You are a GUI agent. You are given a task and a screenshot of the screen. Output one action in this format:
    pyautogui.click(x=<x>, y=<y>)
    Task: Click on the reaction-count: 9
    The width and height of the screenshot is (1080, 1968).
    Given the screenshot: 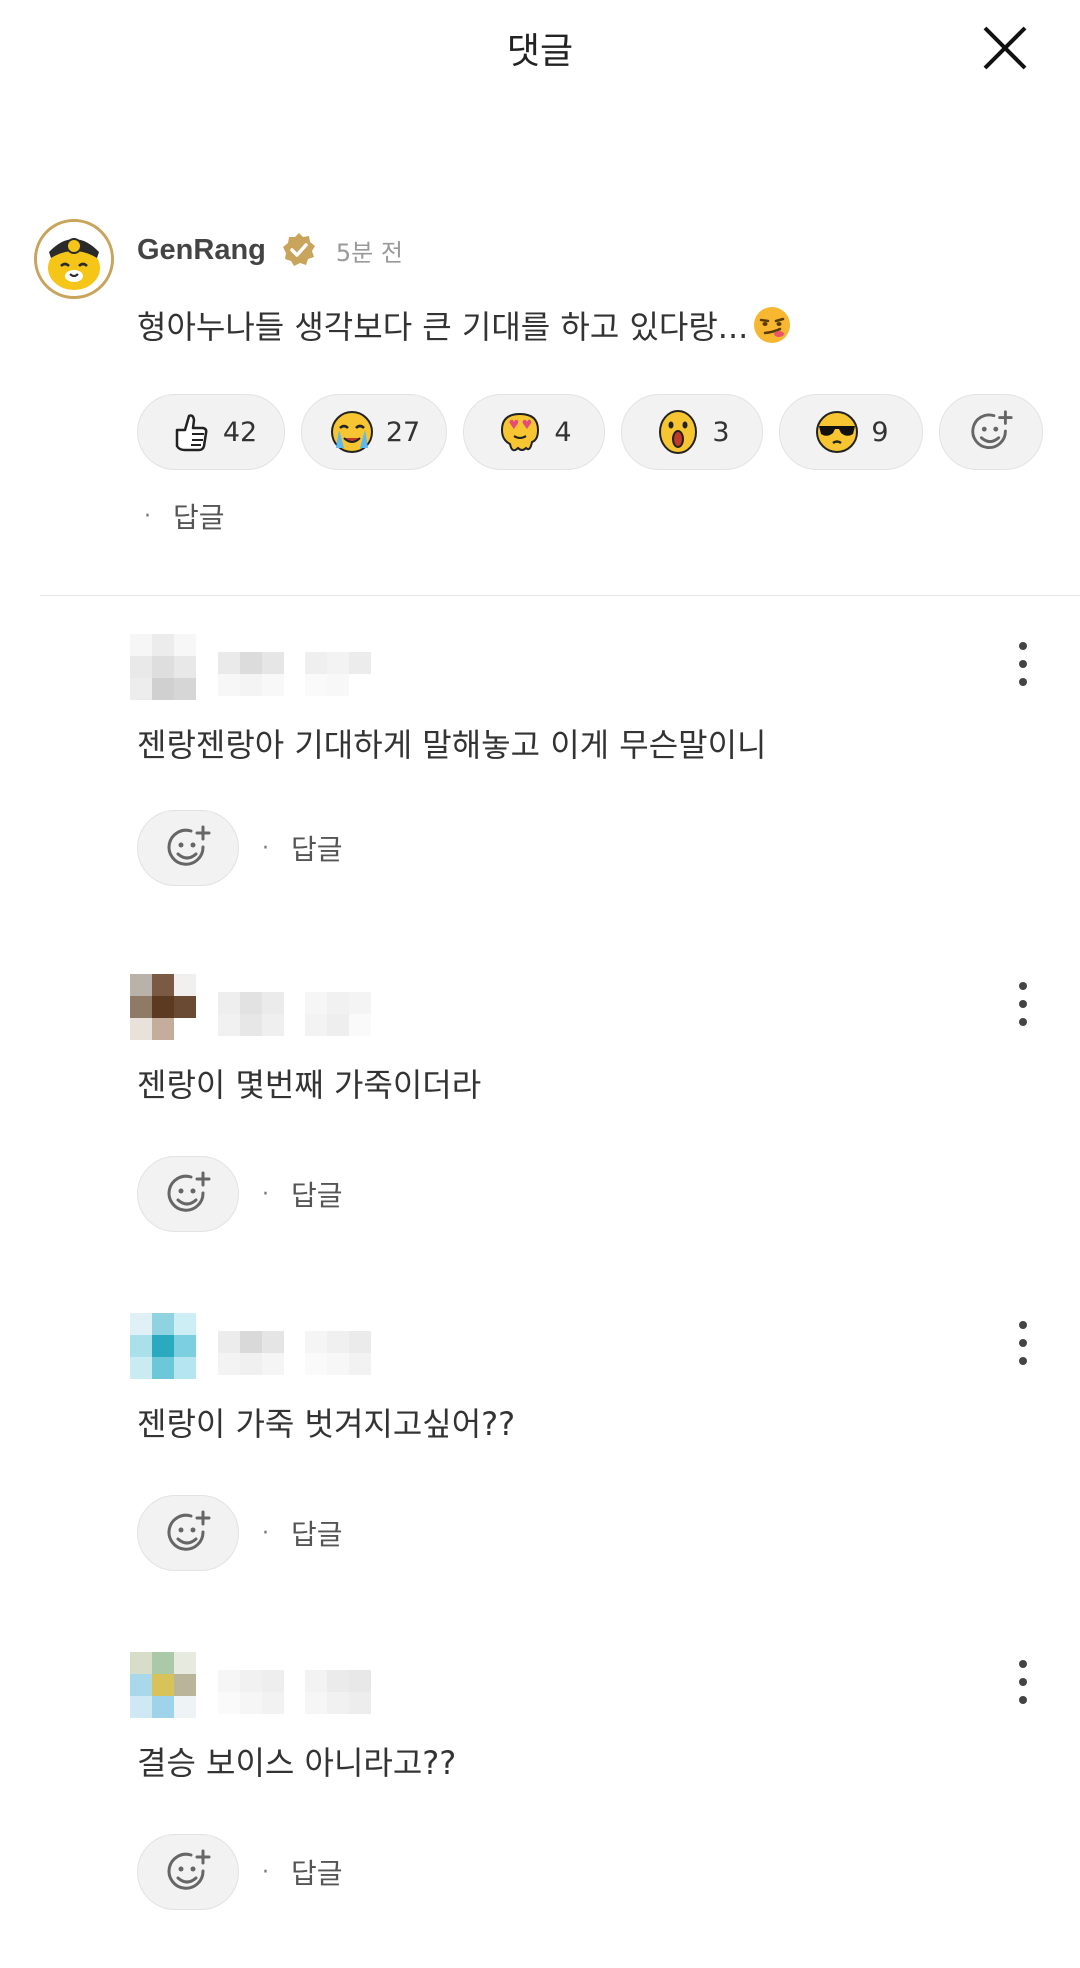 What is the action you would take?
    pyautogui.click(x=880, y=432)
    